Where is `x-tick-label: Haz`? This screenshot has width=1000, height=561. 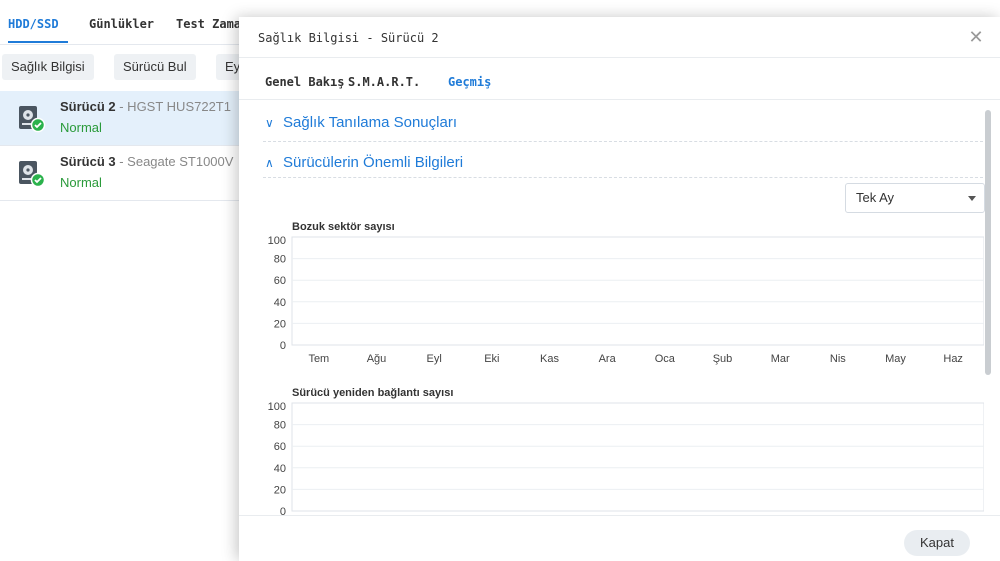 x-tick-label: Haz is located at coordinates (953, 359).